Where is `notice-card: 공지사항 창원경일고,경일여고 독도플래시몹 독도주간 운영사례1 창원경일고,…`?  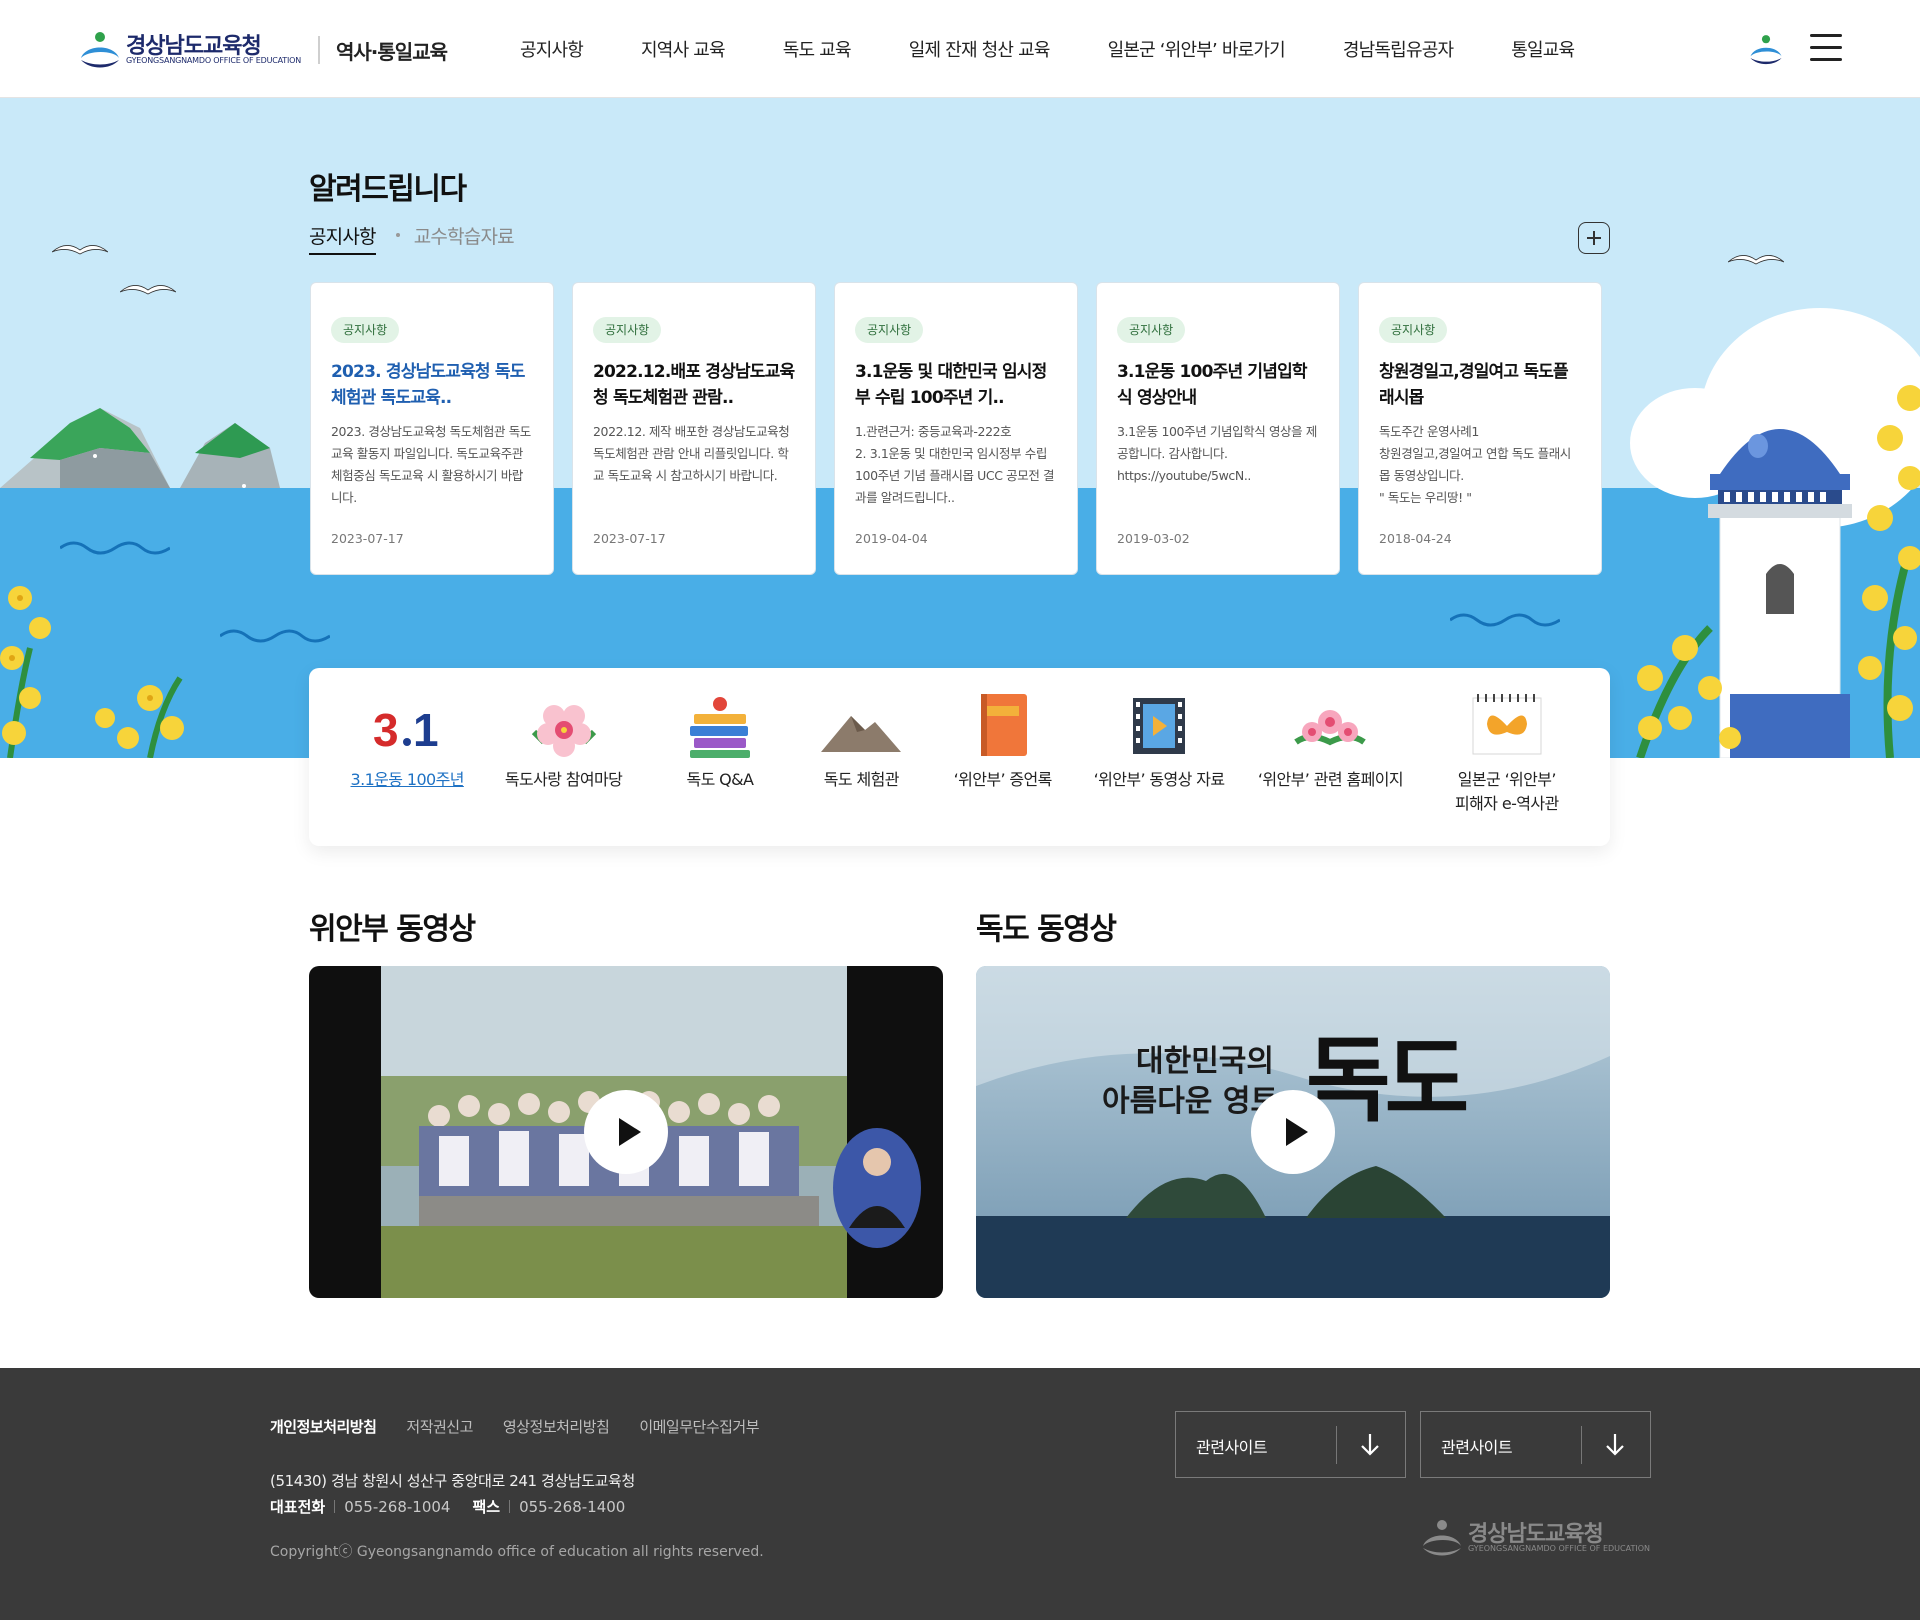 notice-card: 공지사항 창원경일고,경일여고 독도플래시몹 독도주간 운영사례1 창원경일고,… is located at coordinates (1480, 428).